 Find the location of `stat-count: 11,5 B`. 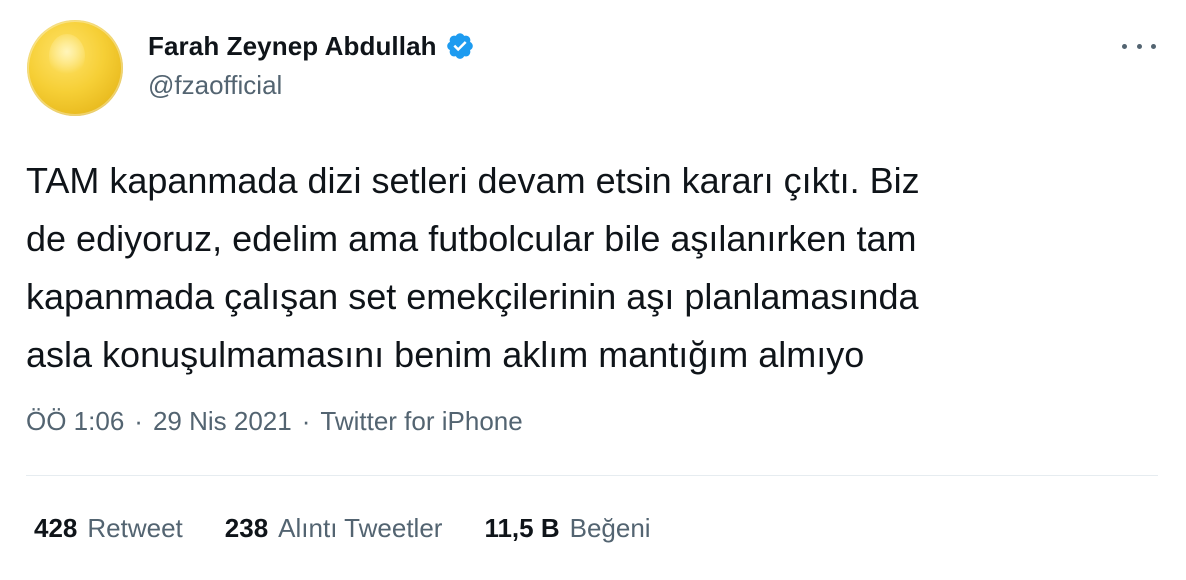

stat-count: 11,5 B is located at coordinates (522, 528).